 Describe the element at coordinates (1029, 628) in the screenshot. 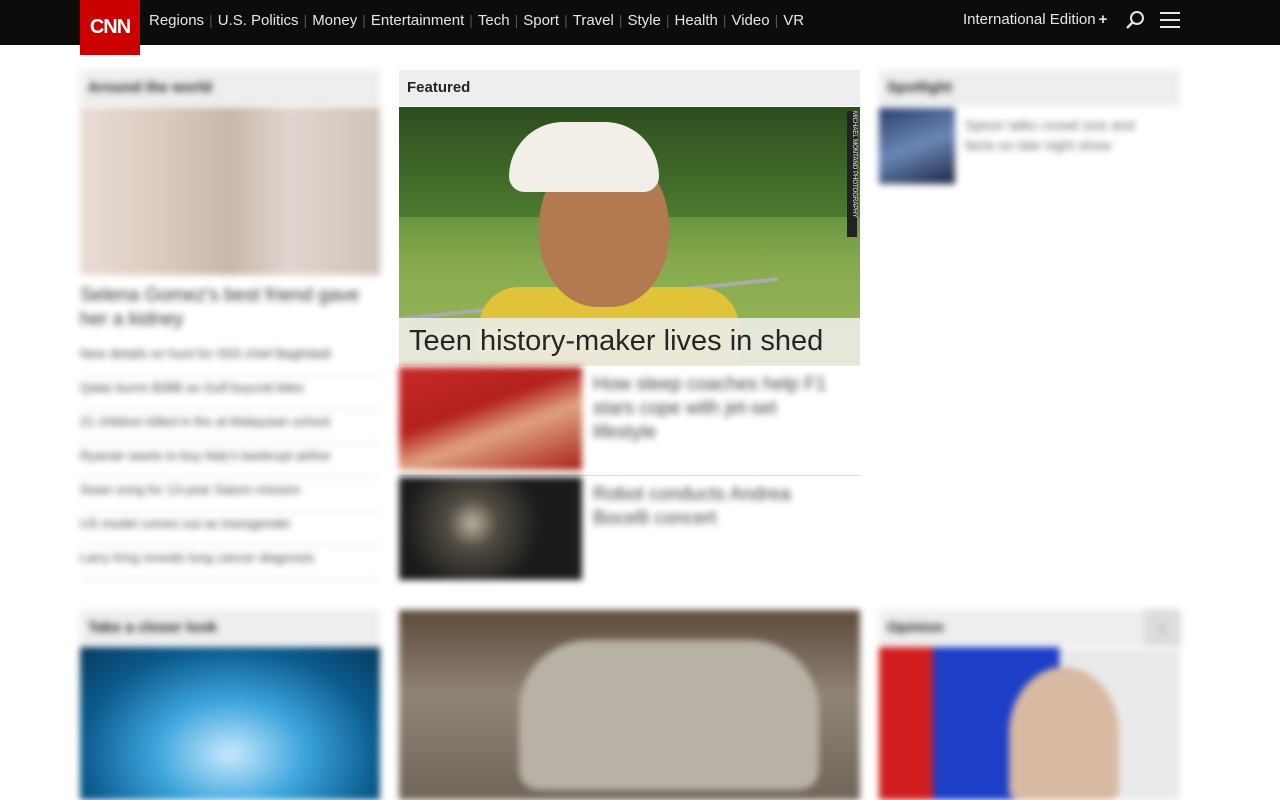

I see `section-header-opinion: Opinion` at that location.